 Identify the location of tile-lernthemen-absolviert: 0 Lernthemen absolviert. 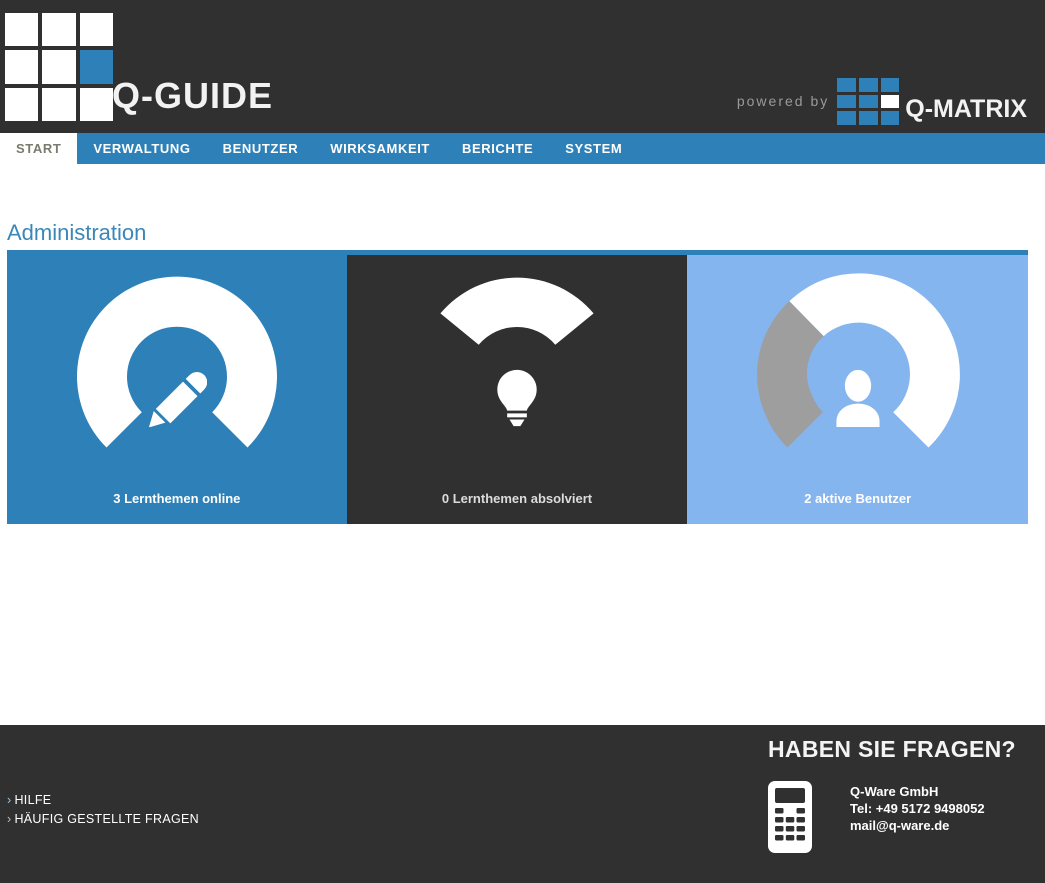
(517, 389).